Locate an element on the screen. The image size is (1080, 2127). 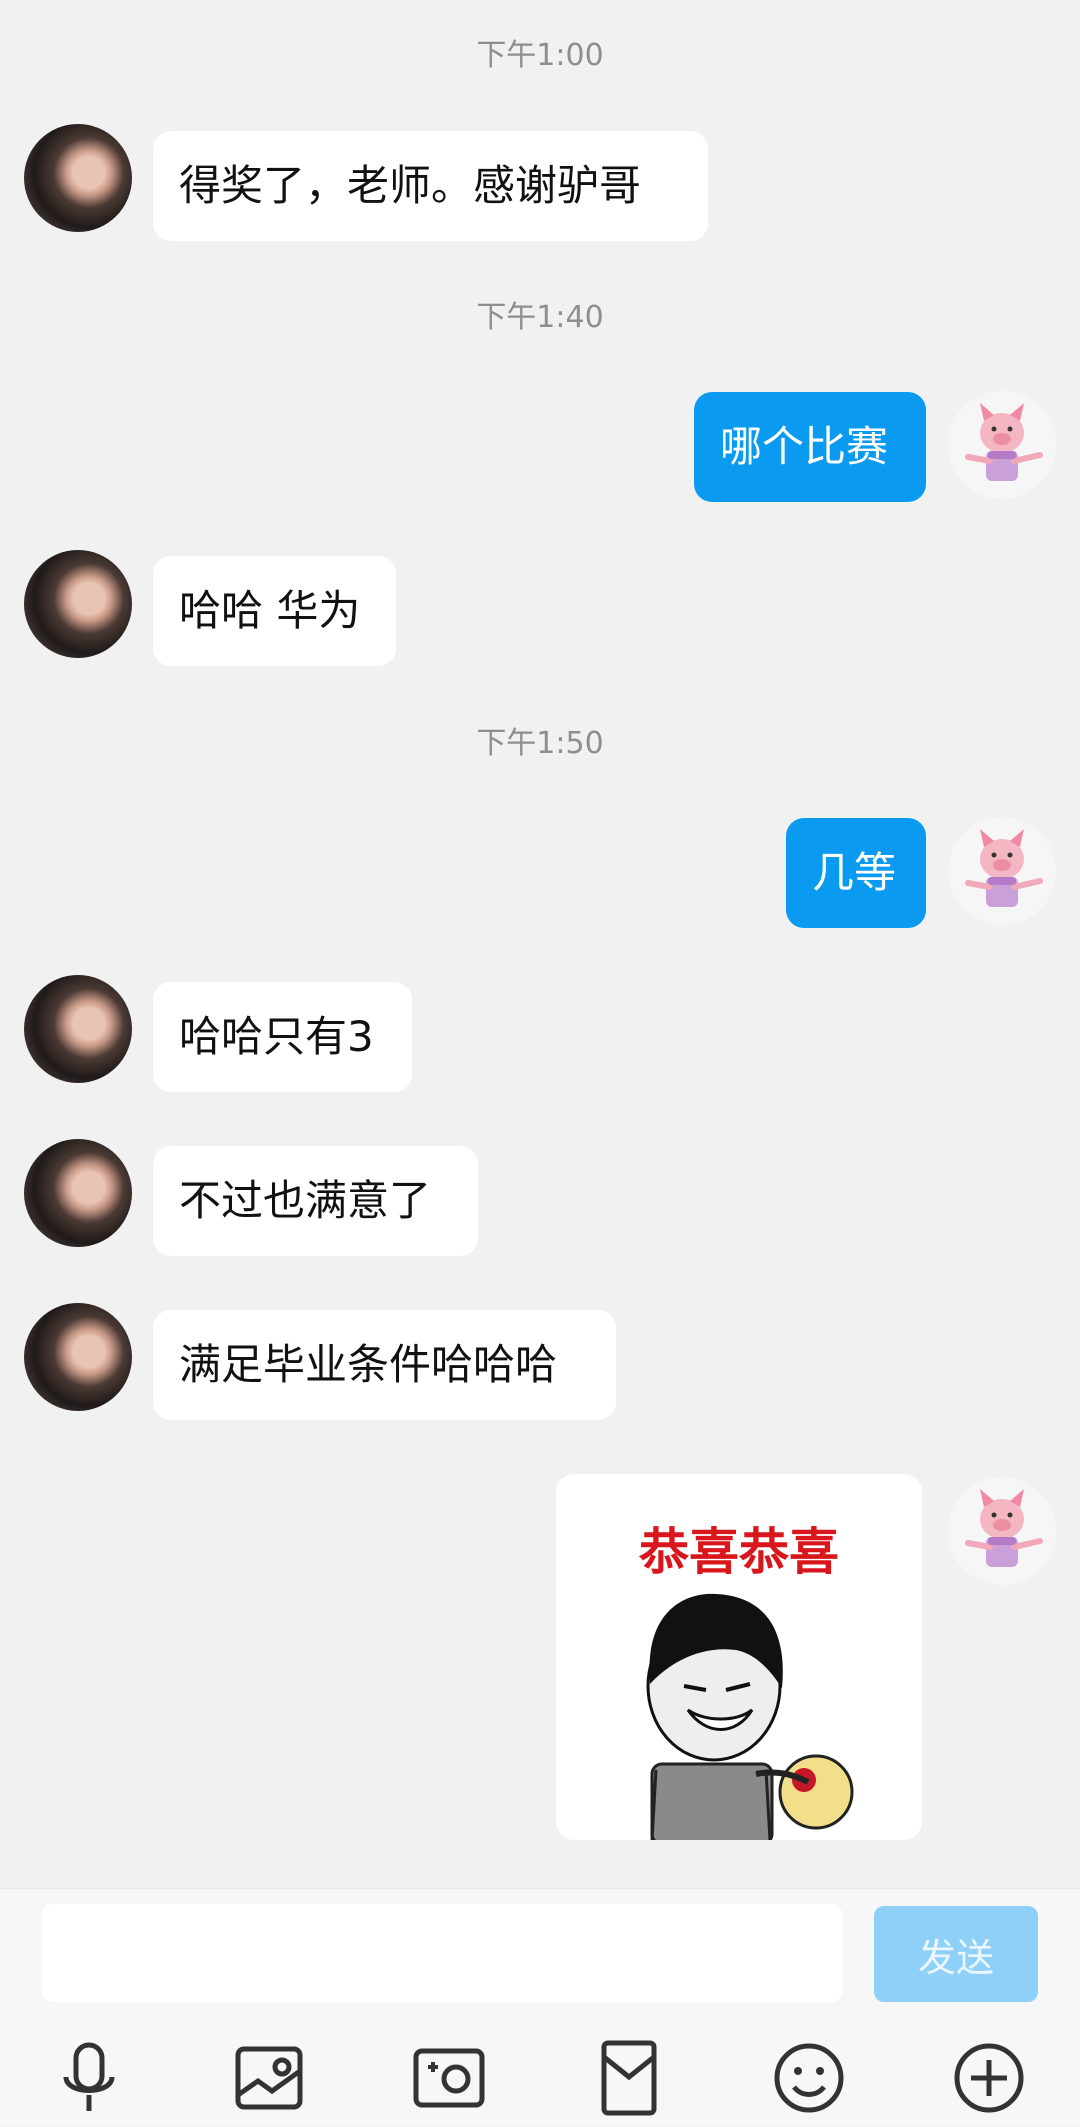
red-packet-icon is located at coordinates (629, 2078).